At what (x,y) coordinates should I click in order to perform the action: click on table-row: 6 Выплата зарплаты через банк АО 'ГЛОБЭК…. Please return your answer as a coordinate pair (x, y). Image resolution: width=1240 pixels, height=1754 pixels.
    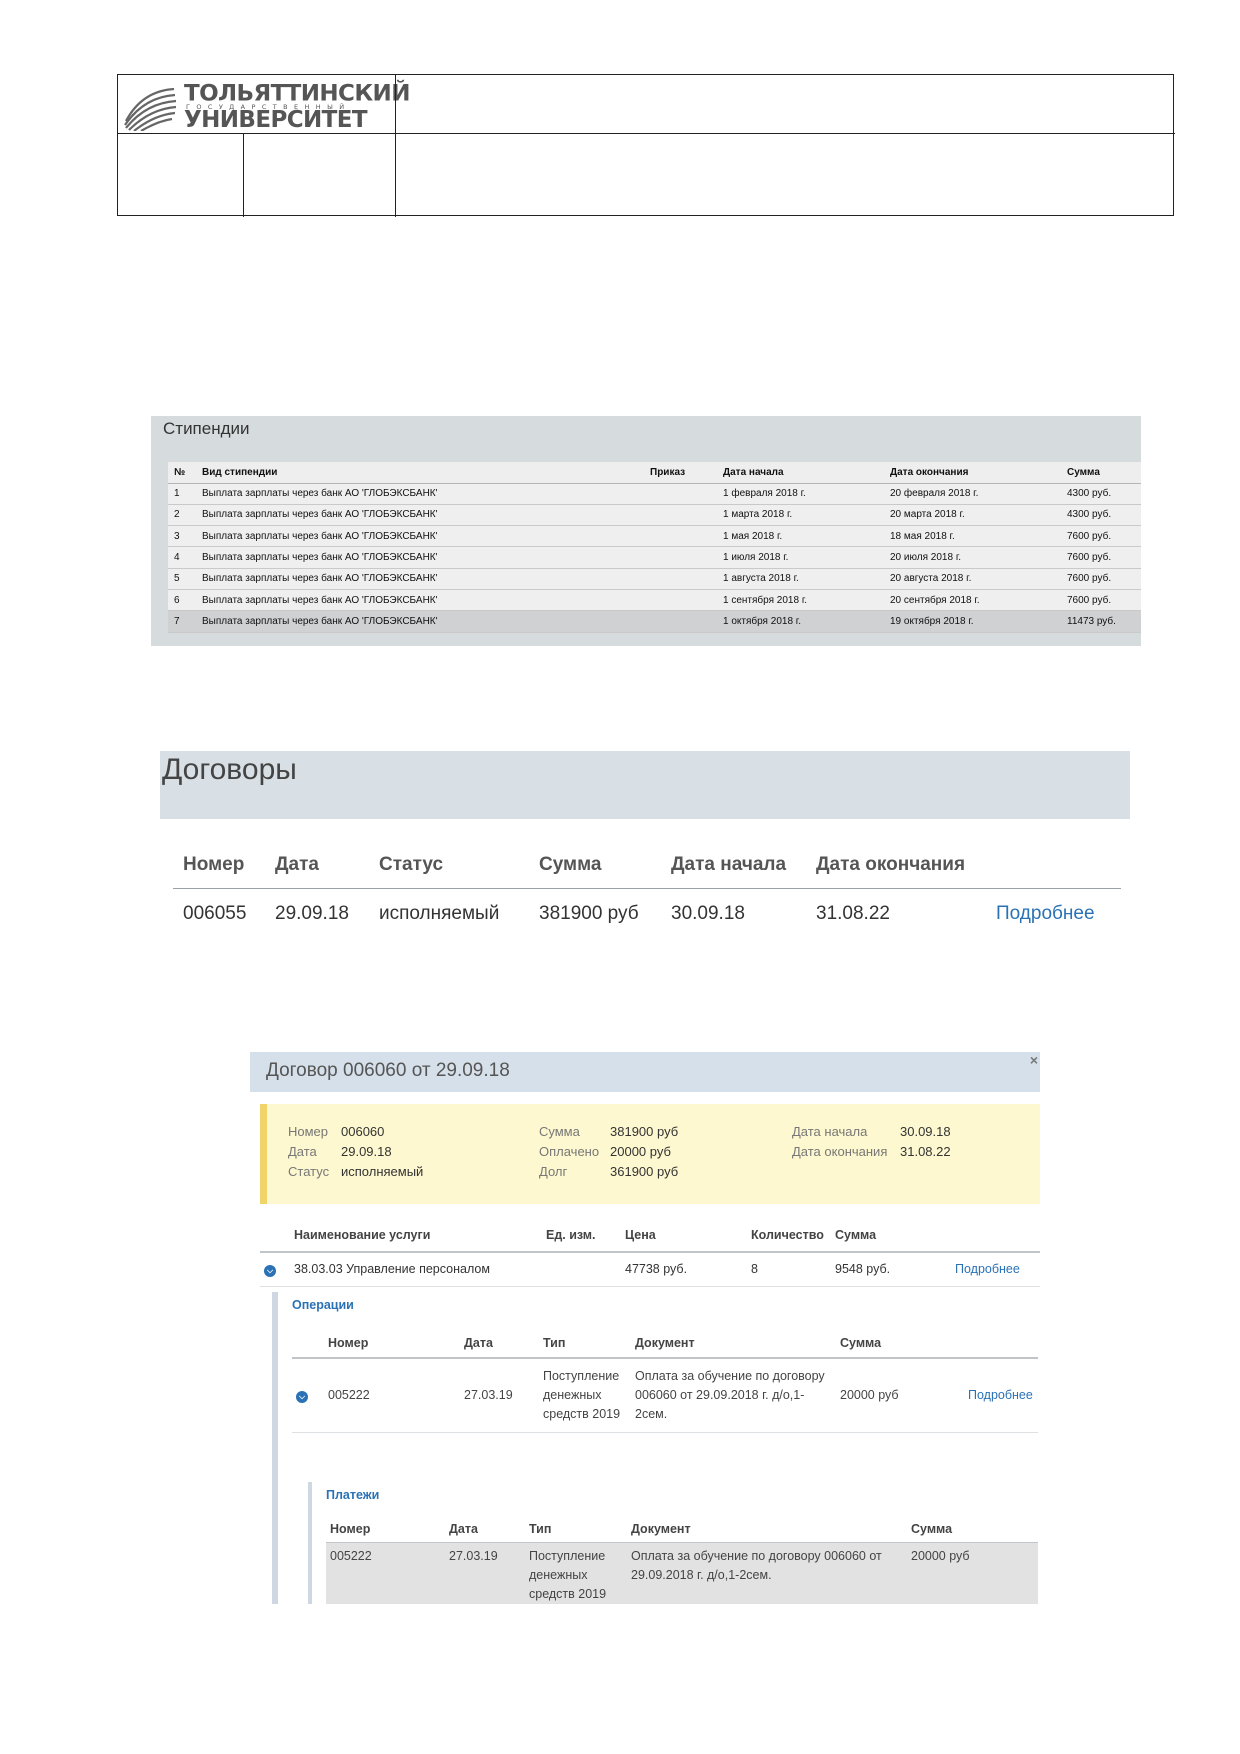
    Looking at the image, I should click on (654, 600).